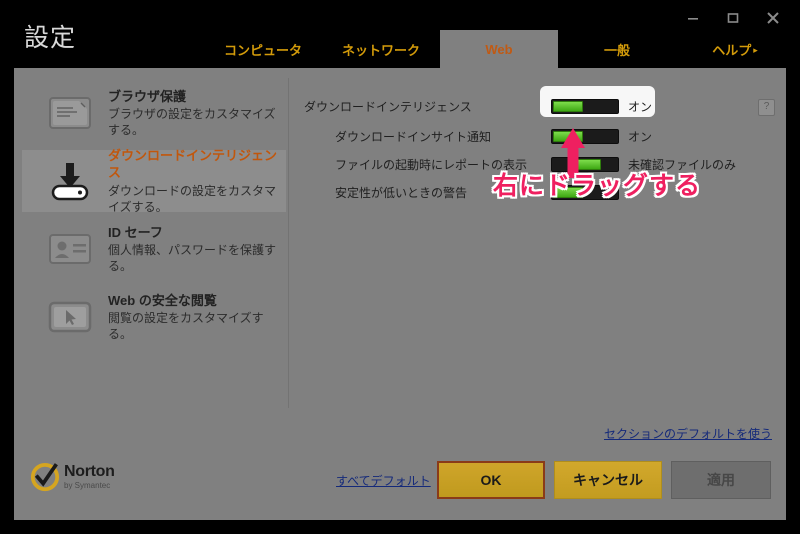 The height and width of the screenshot is (534, 800). I want to click on norton-logo: Norton by Symantec, so click(72, 477).